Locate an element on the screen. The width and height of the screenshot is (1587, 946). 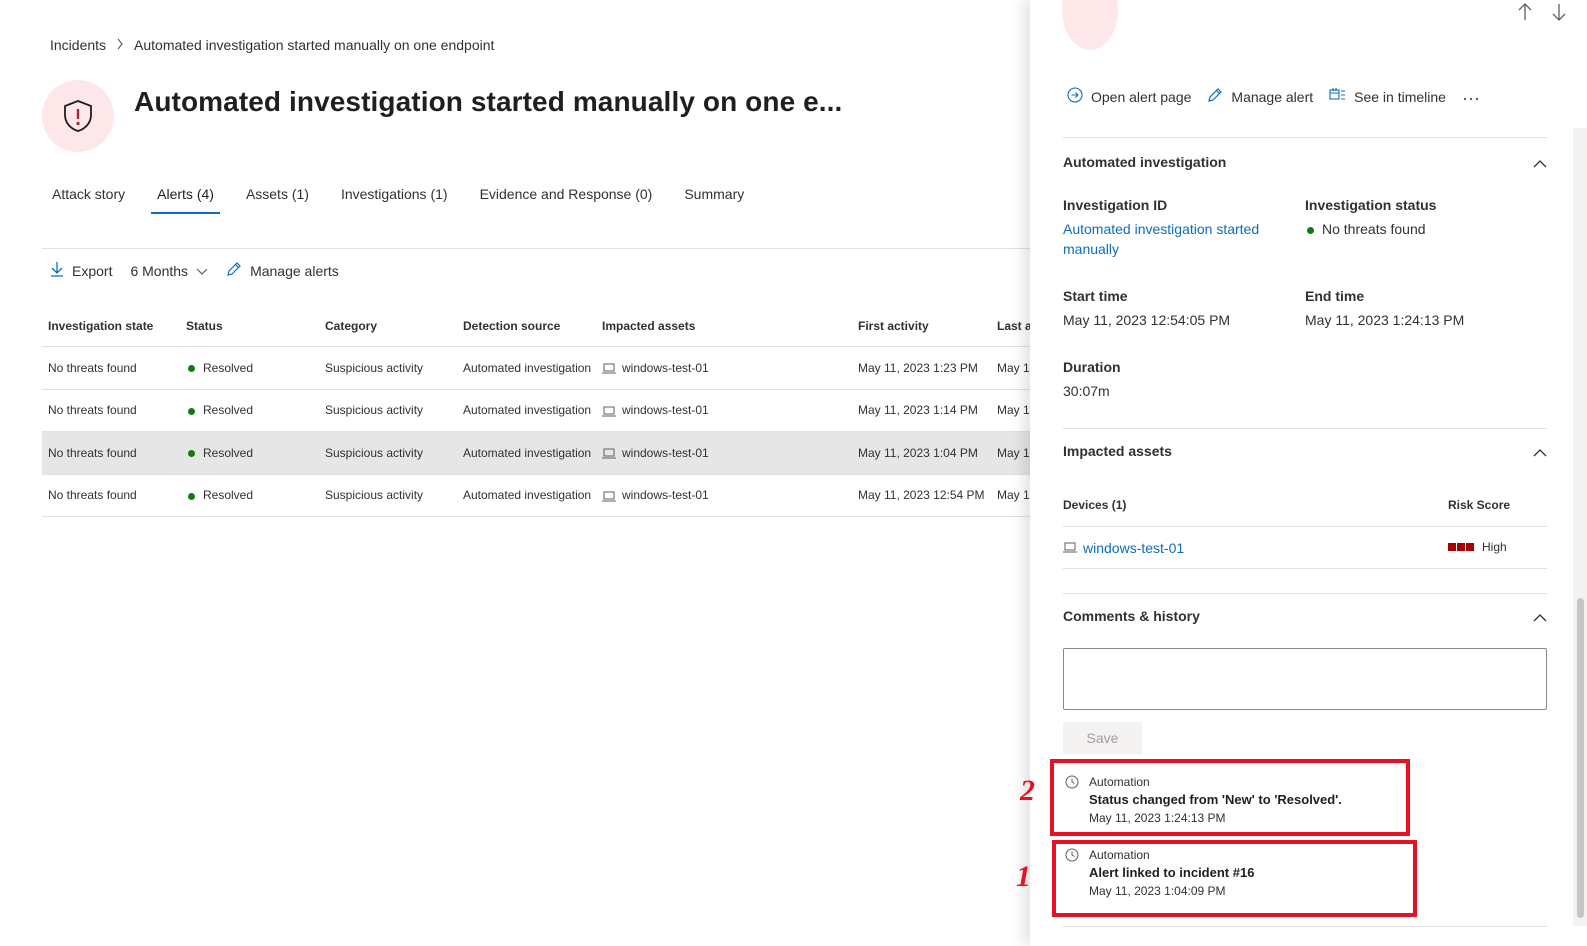
investigation-id-link: Automated investigation started manually is located at coordinates (1173, 239).